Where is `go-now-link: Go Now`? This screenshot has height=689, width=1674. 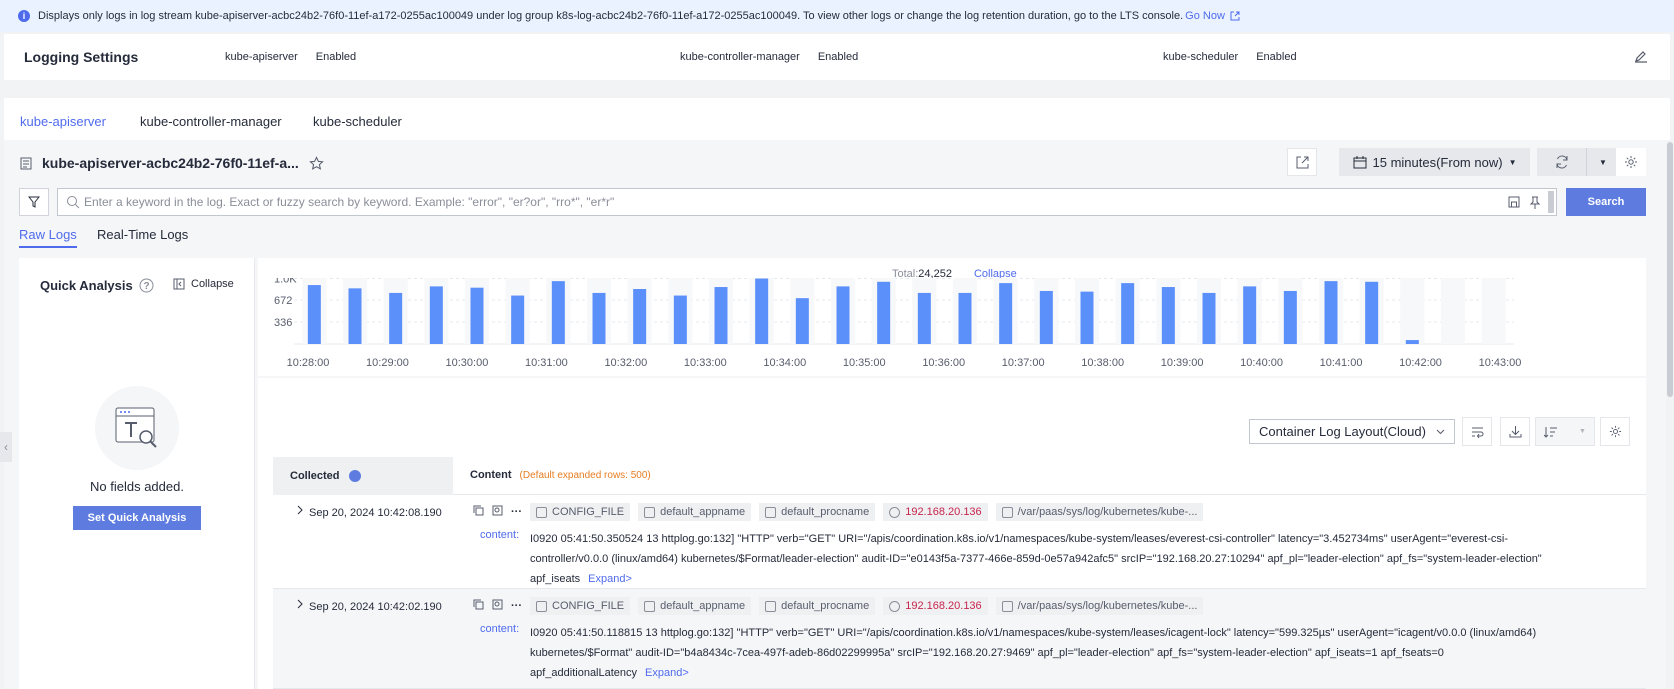
go-now-link: Go Now is located at coordinates (1205, 16).